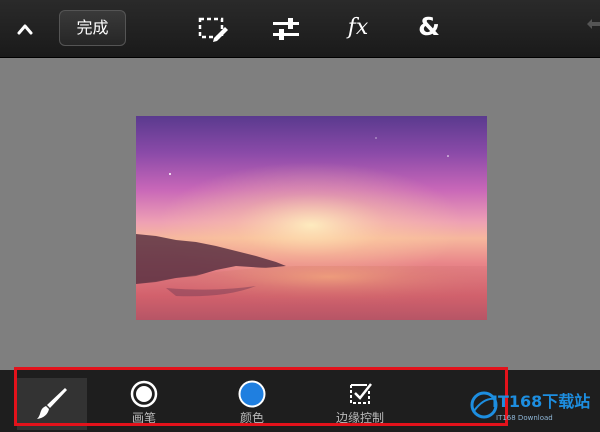  I want to click on brush-size-label: 画笔, so click(143, 418).